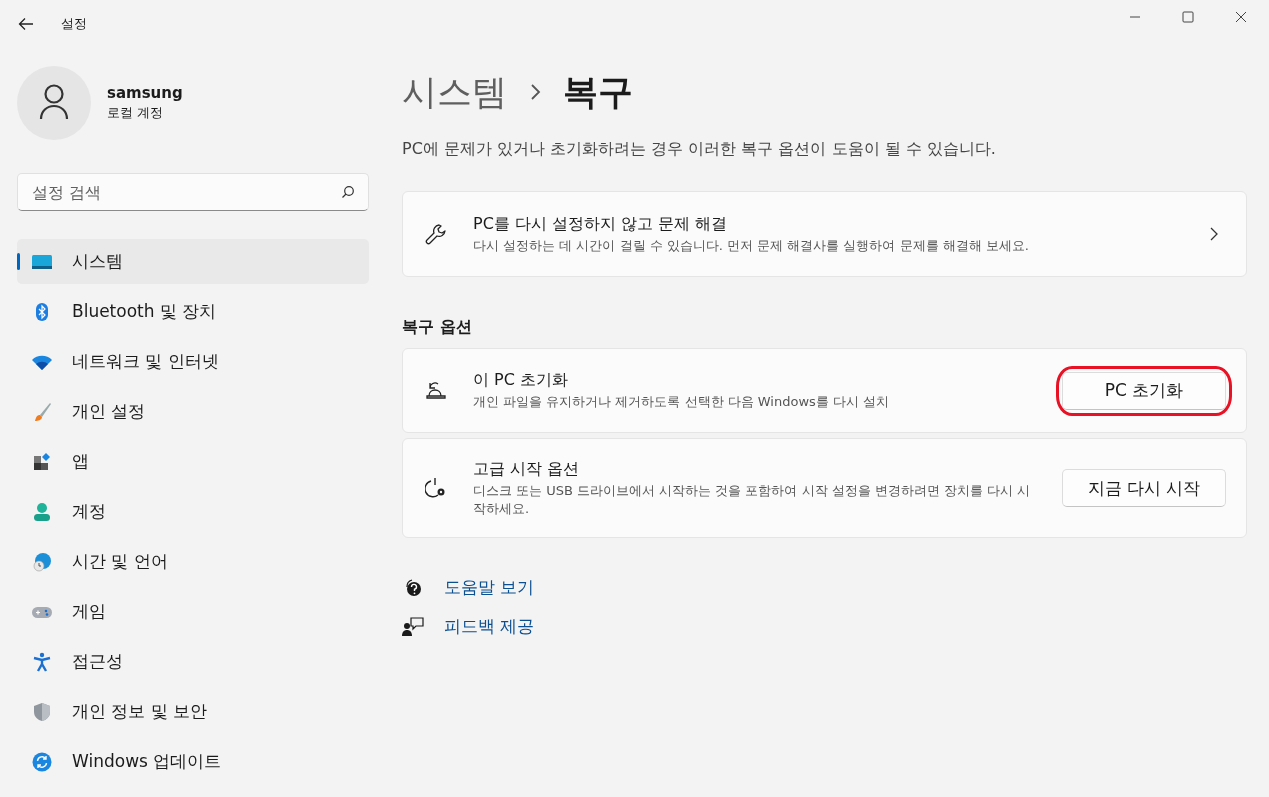  I want to click on help-link: 도움말 보기, so click(489, 587).